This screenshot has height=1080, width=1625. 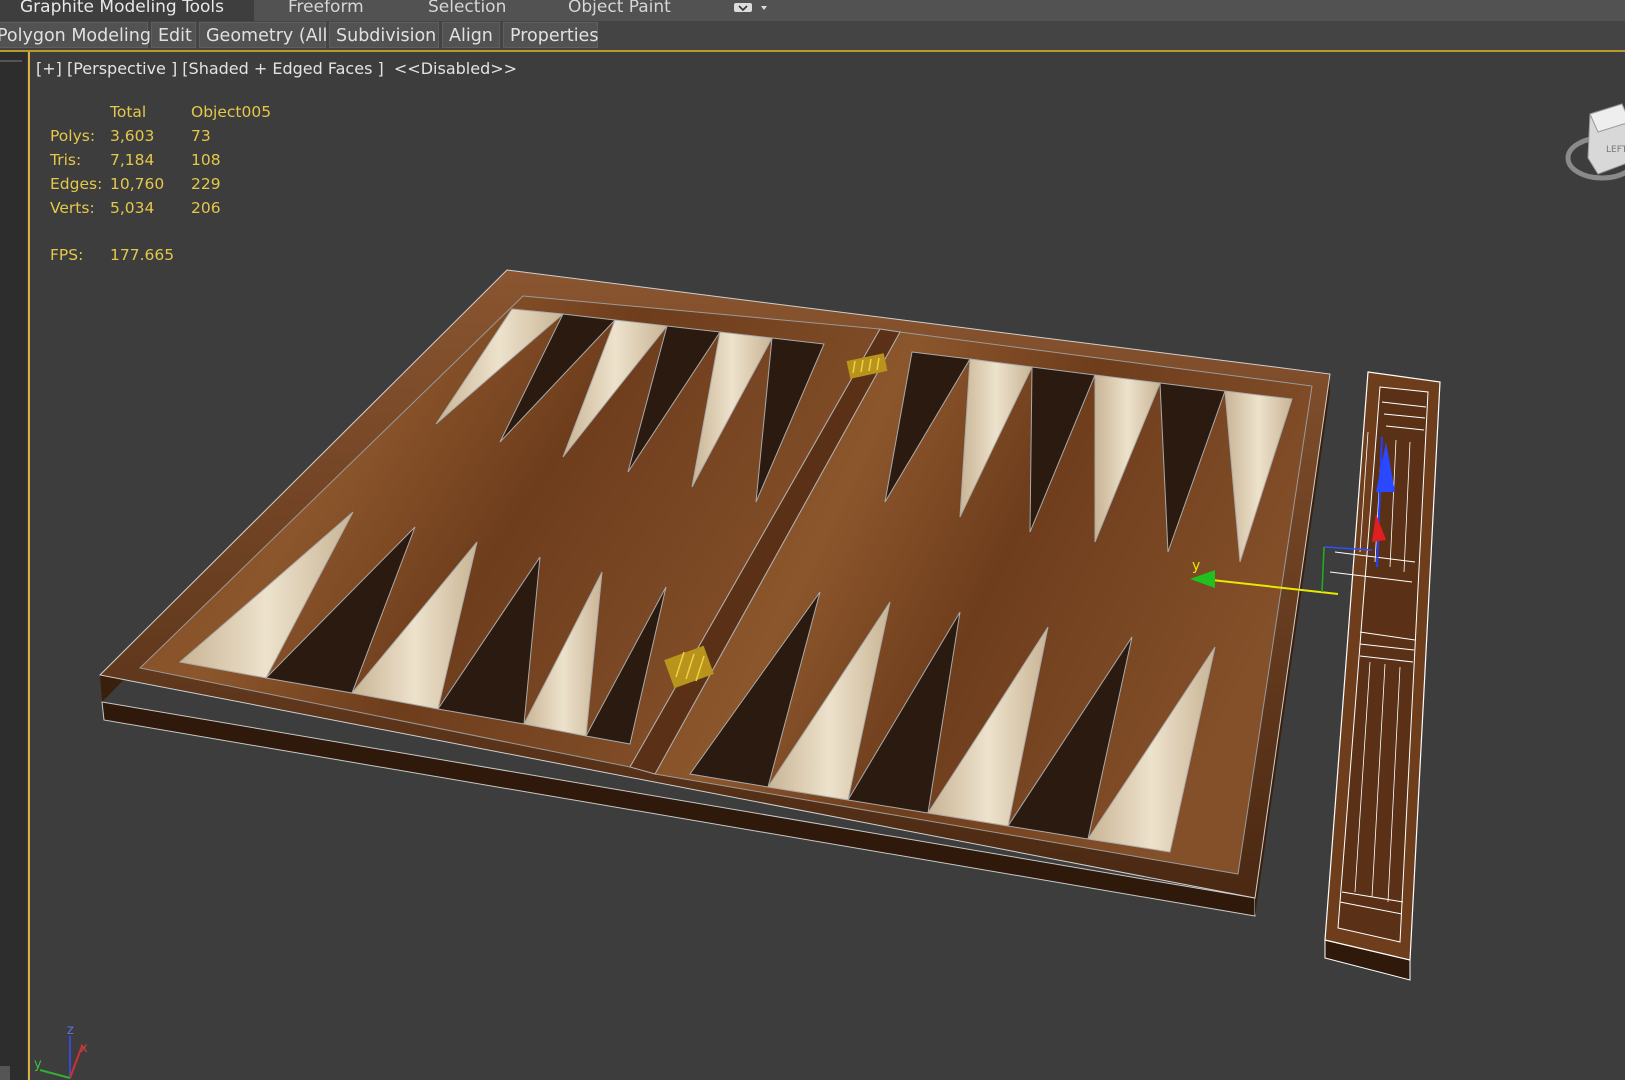 I want to click on strip-divider, so click(x=11, y=61).